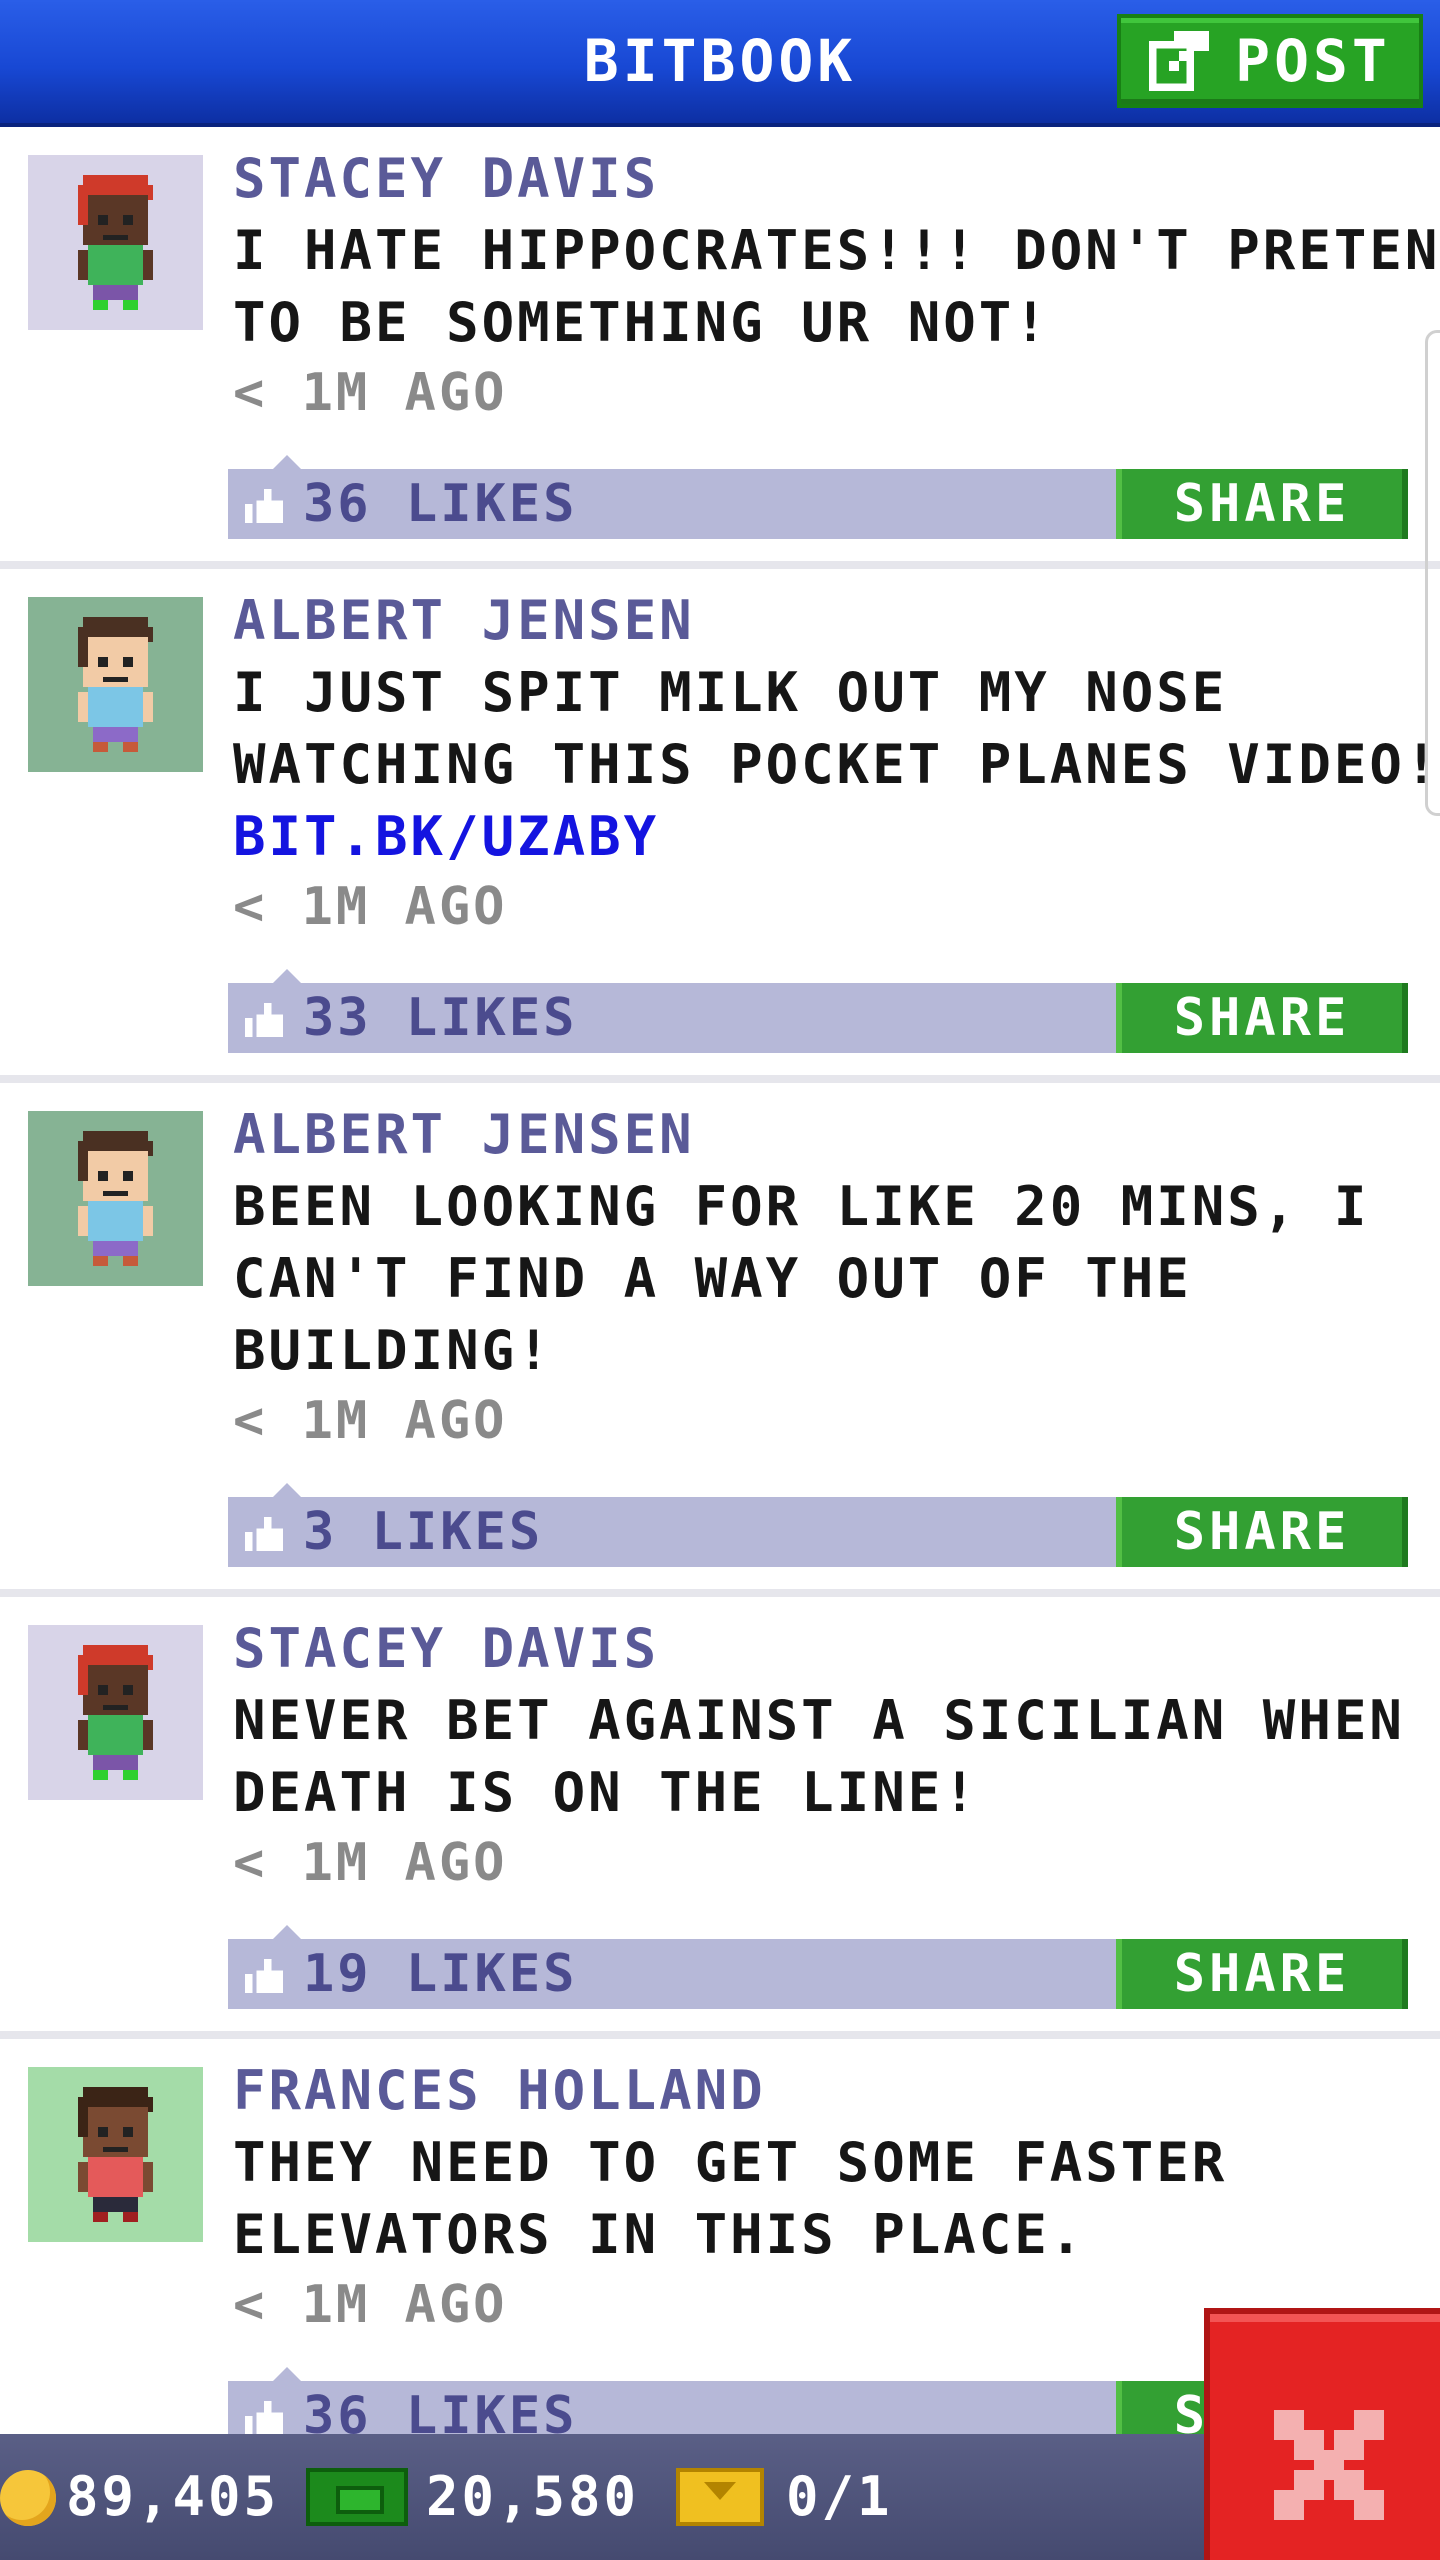 This screenshot has width=1440, height=2560. Describe the element at coordinates (1329, 2465) in the screenshot. I see `close-icon` at that location.